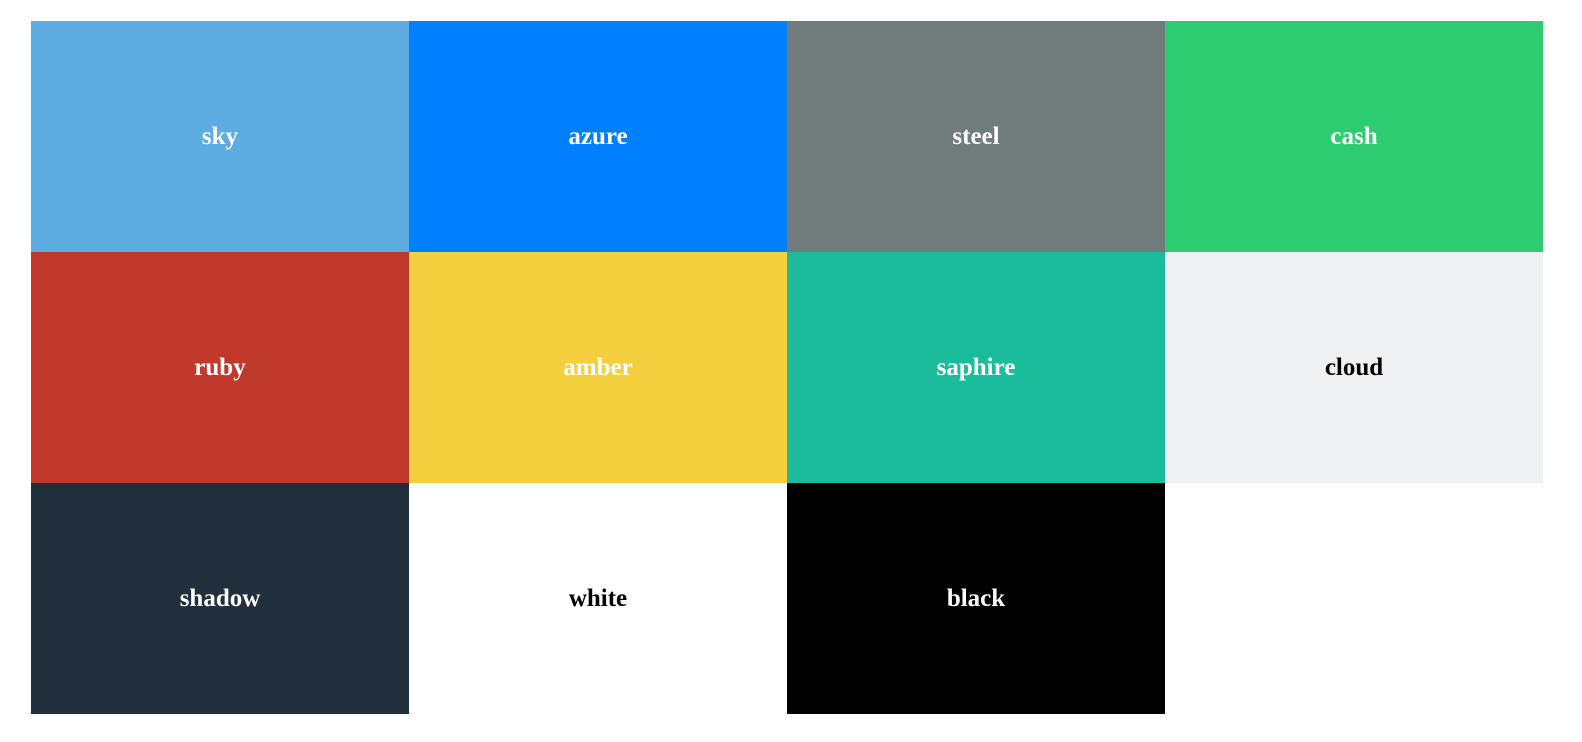 The image size is (1582, 742). I want to click on swatch-label: black, so click(976, 598).